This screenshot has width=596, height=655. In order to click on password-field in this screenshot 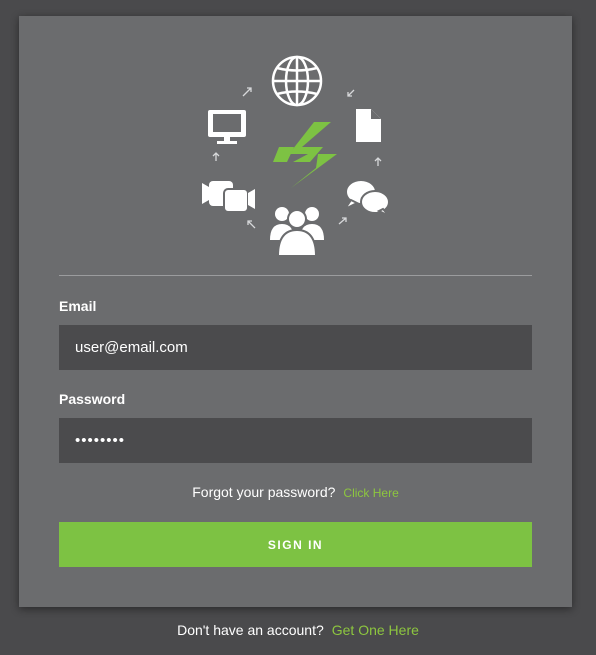, I will do `click(295, 440)`.